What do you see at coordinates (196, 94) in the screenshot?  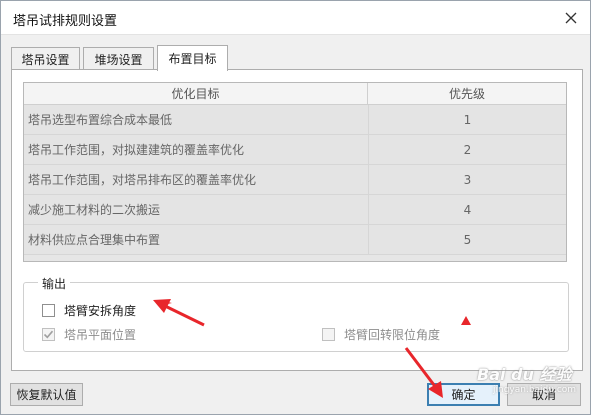 I see `column-header-goal: 优化目标` at bounding box center [196, 94].